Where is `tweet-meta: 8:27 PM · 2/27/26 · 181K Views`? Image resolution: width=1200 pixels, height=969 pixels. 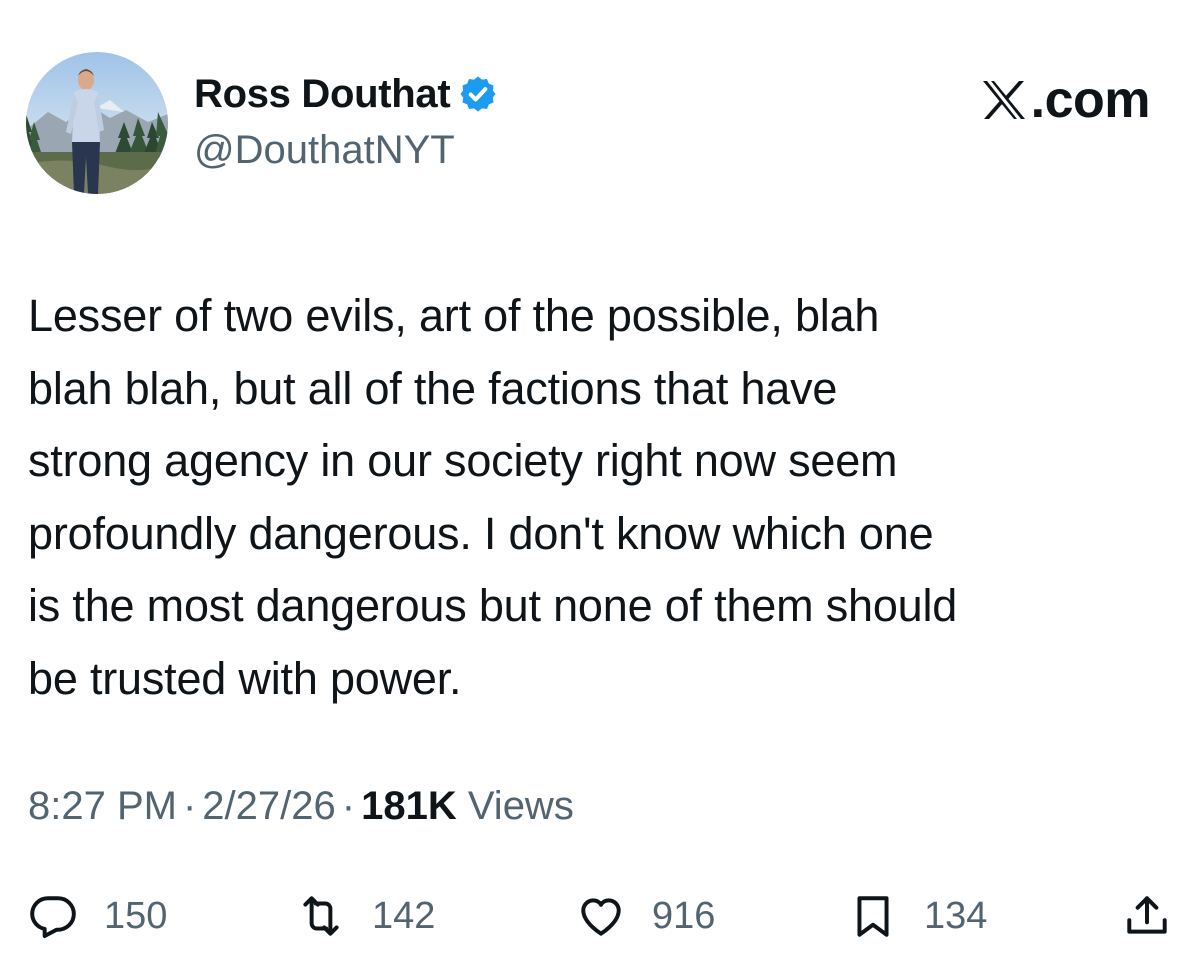
tweet-meta: 8:27 PM · 2/27/26 · 181K Views is located at coordinates (301, 806).